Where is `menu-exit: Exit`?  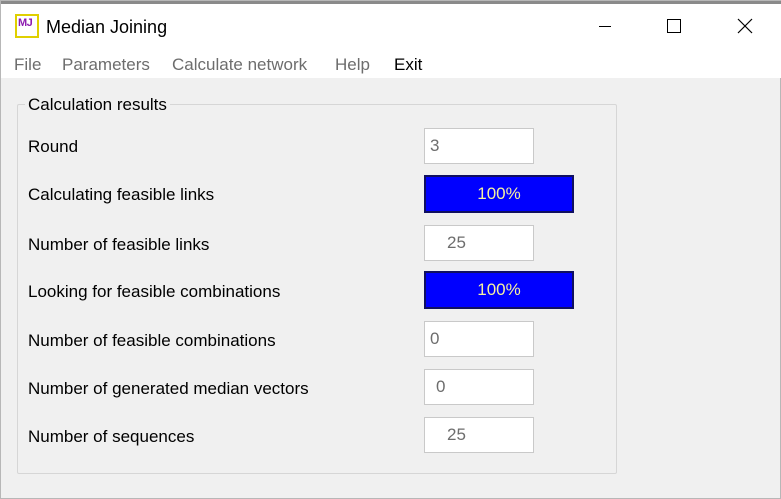 menu-exit: Exit is located at coordinates (408, 65).